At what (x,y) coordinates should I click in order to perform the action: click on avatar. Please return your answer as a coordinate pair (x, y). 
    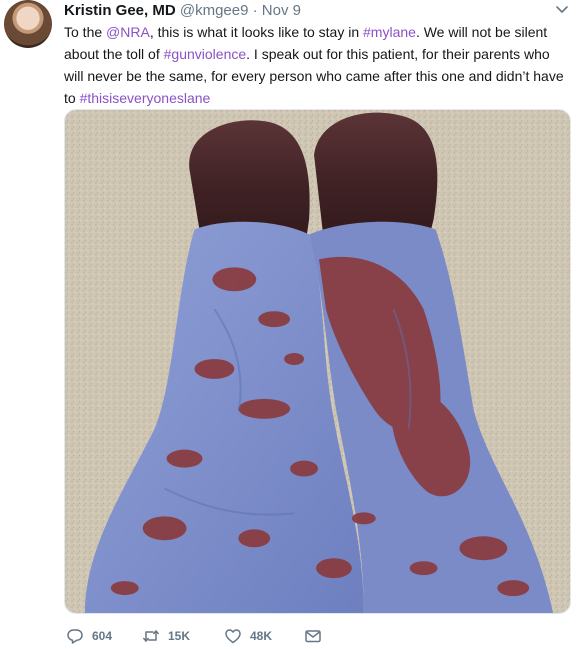
    Looking at the image, I should click on (28, 24).